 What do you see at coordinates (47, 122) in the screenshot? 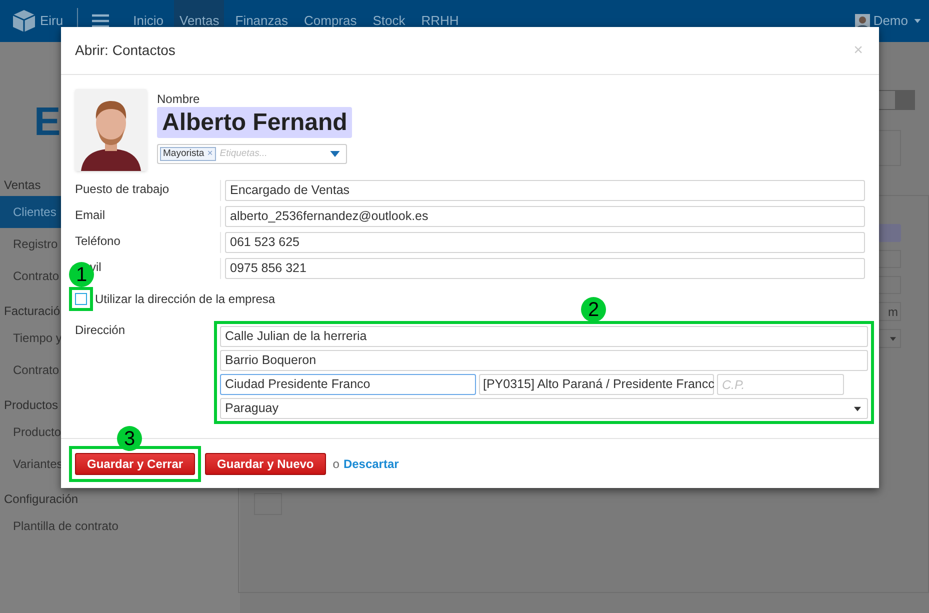
I see `page-title: E` at bounding box center [47, 122].